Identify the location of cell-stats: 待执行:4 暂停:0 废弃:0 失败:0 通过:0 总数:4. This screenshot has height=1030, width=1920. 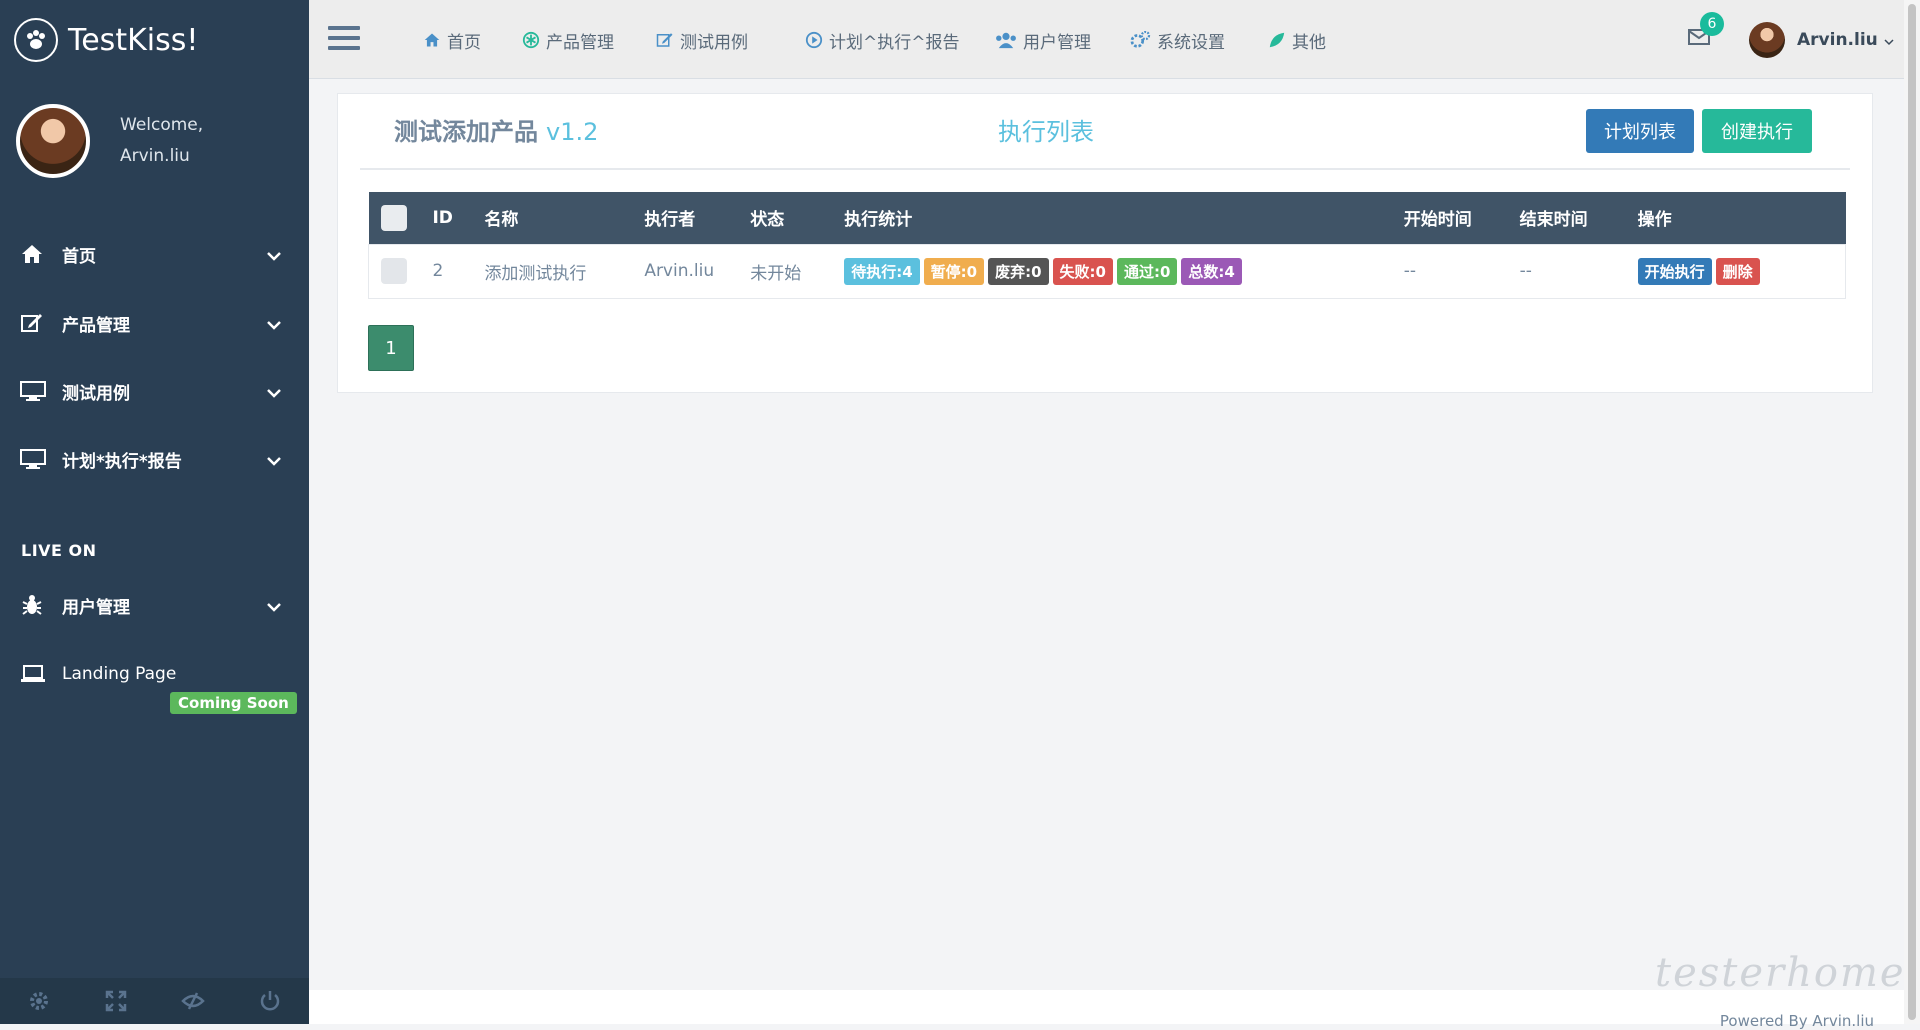
(1124, 271).